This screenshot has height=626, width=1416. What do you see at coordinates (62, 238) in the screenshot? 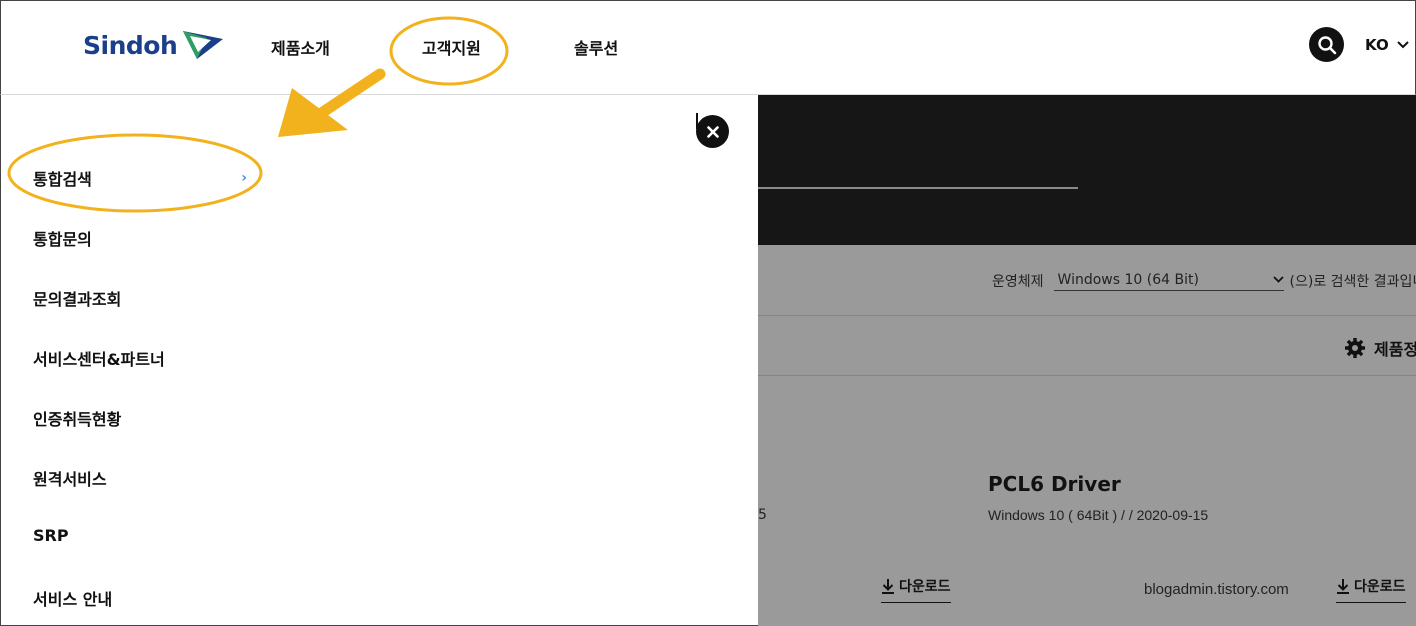
I see `menu-item-unified-inquiry: 통합문의` at bounding box center [62, 238].